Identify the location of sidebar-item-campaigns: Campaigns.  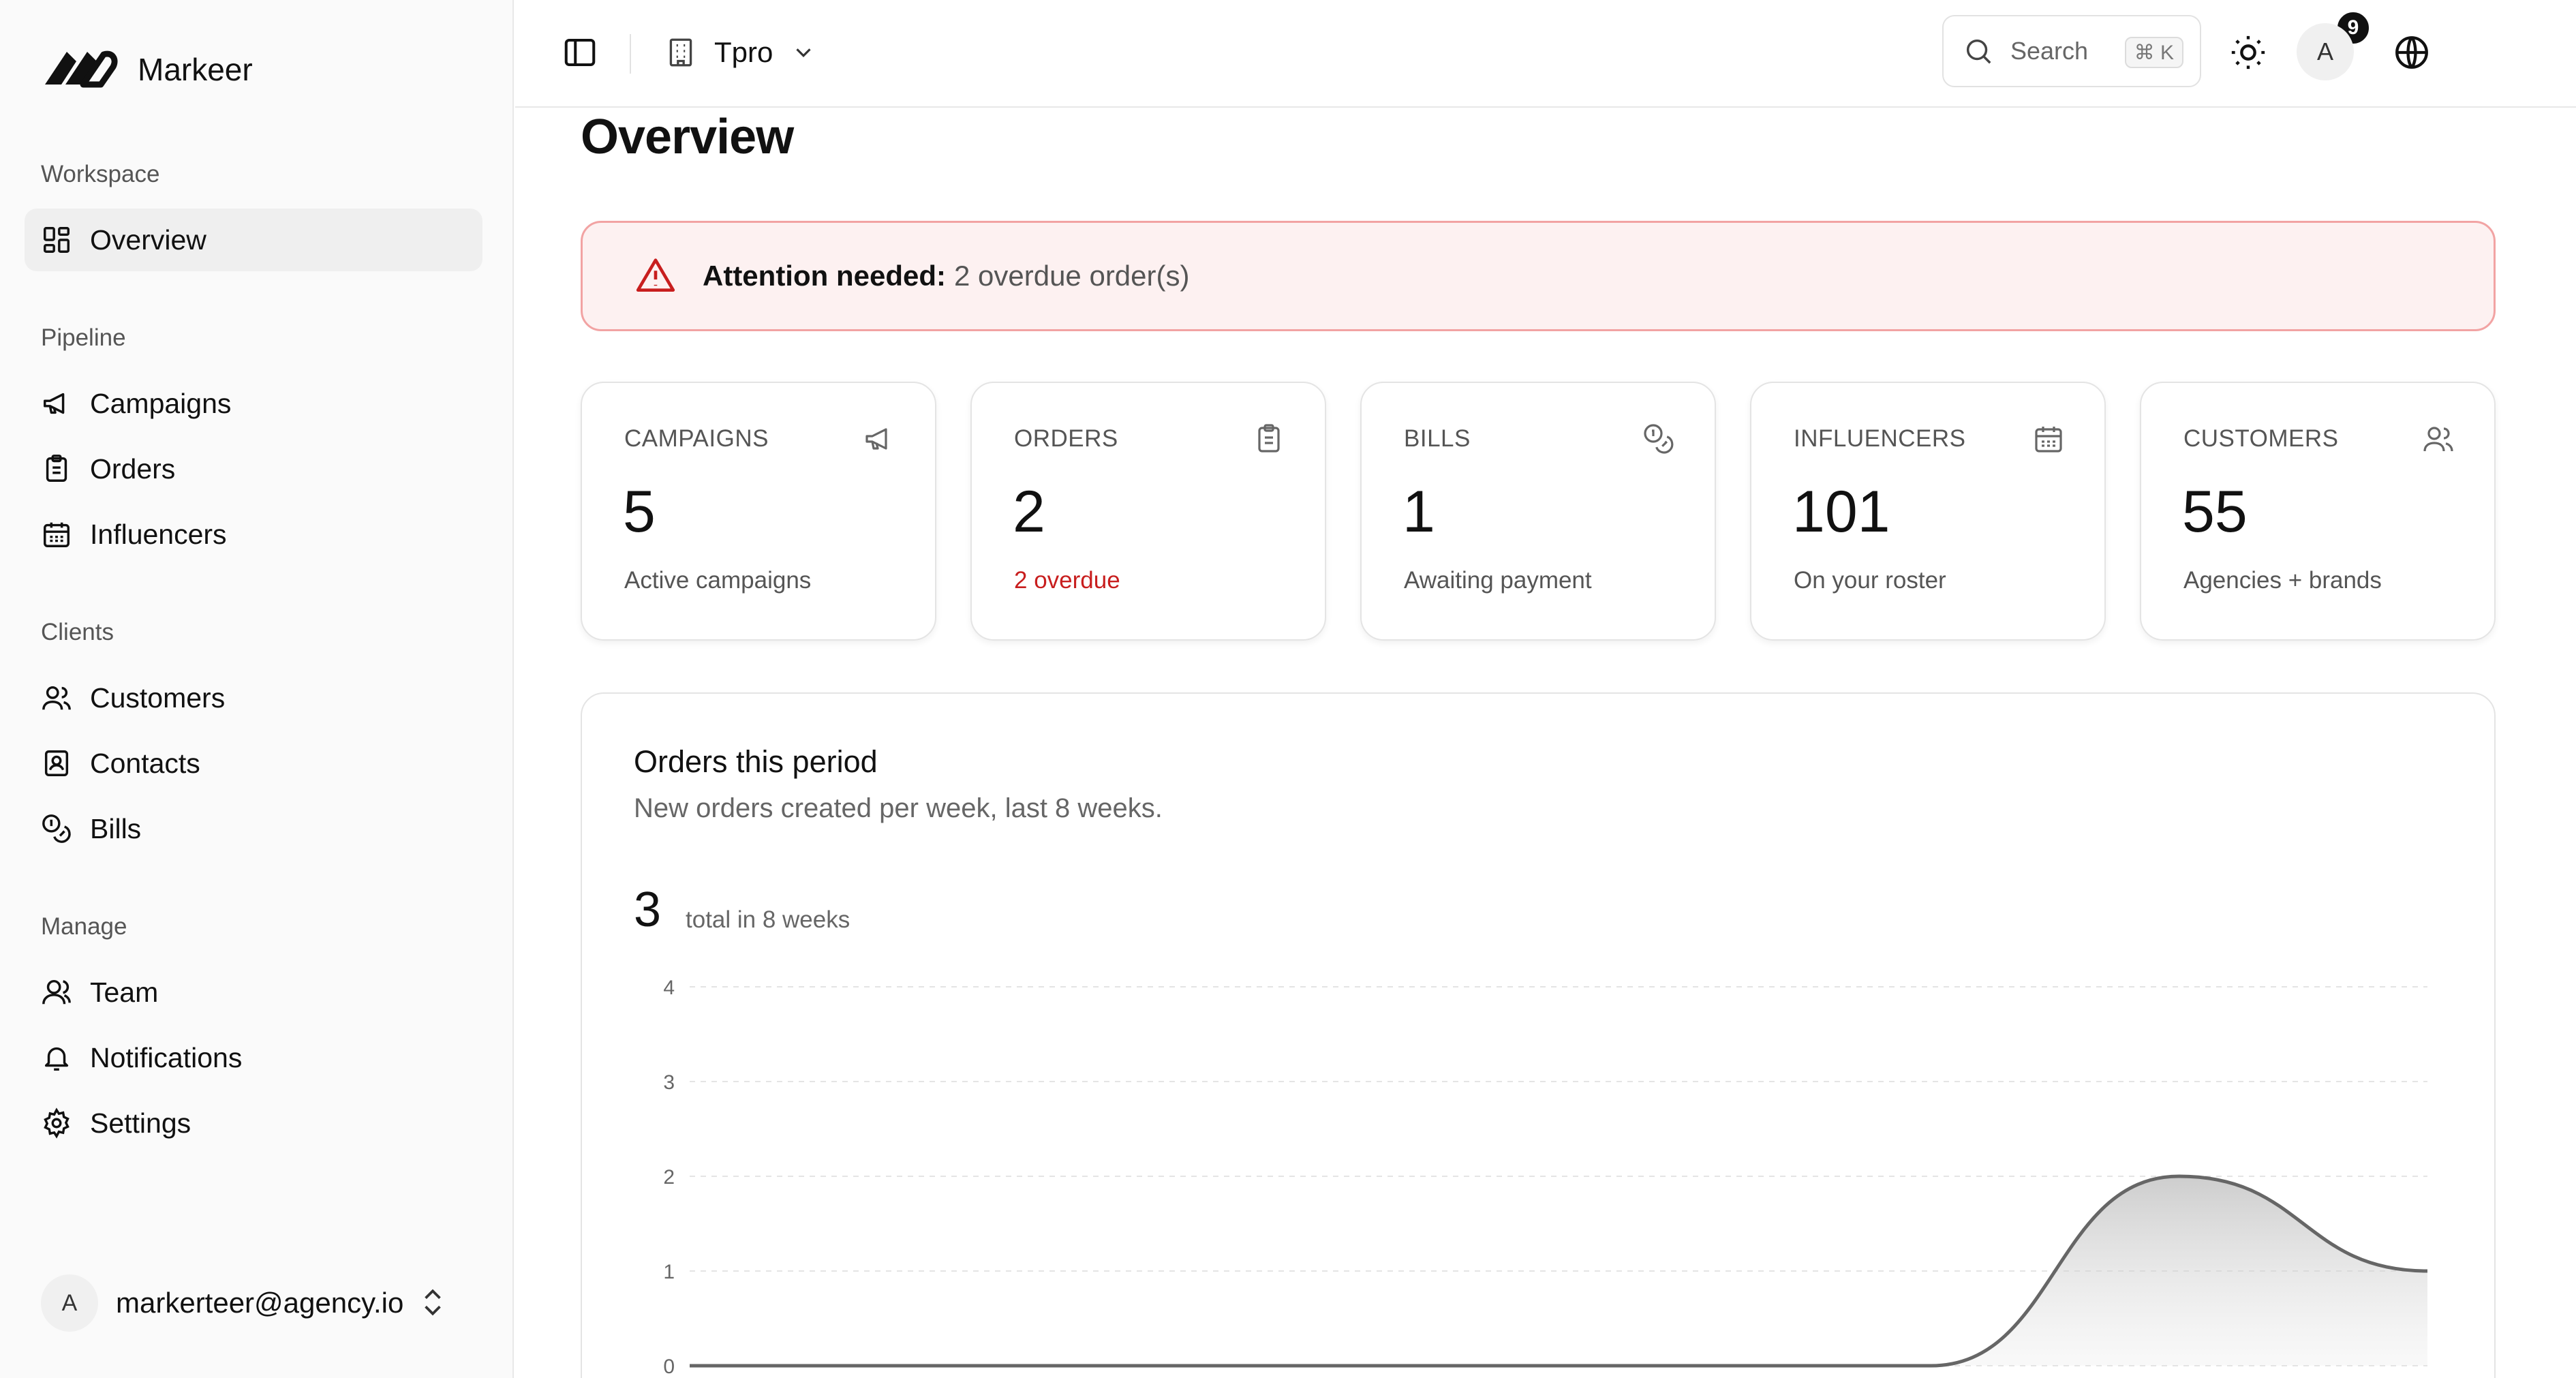
(253, 404).